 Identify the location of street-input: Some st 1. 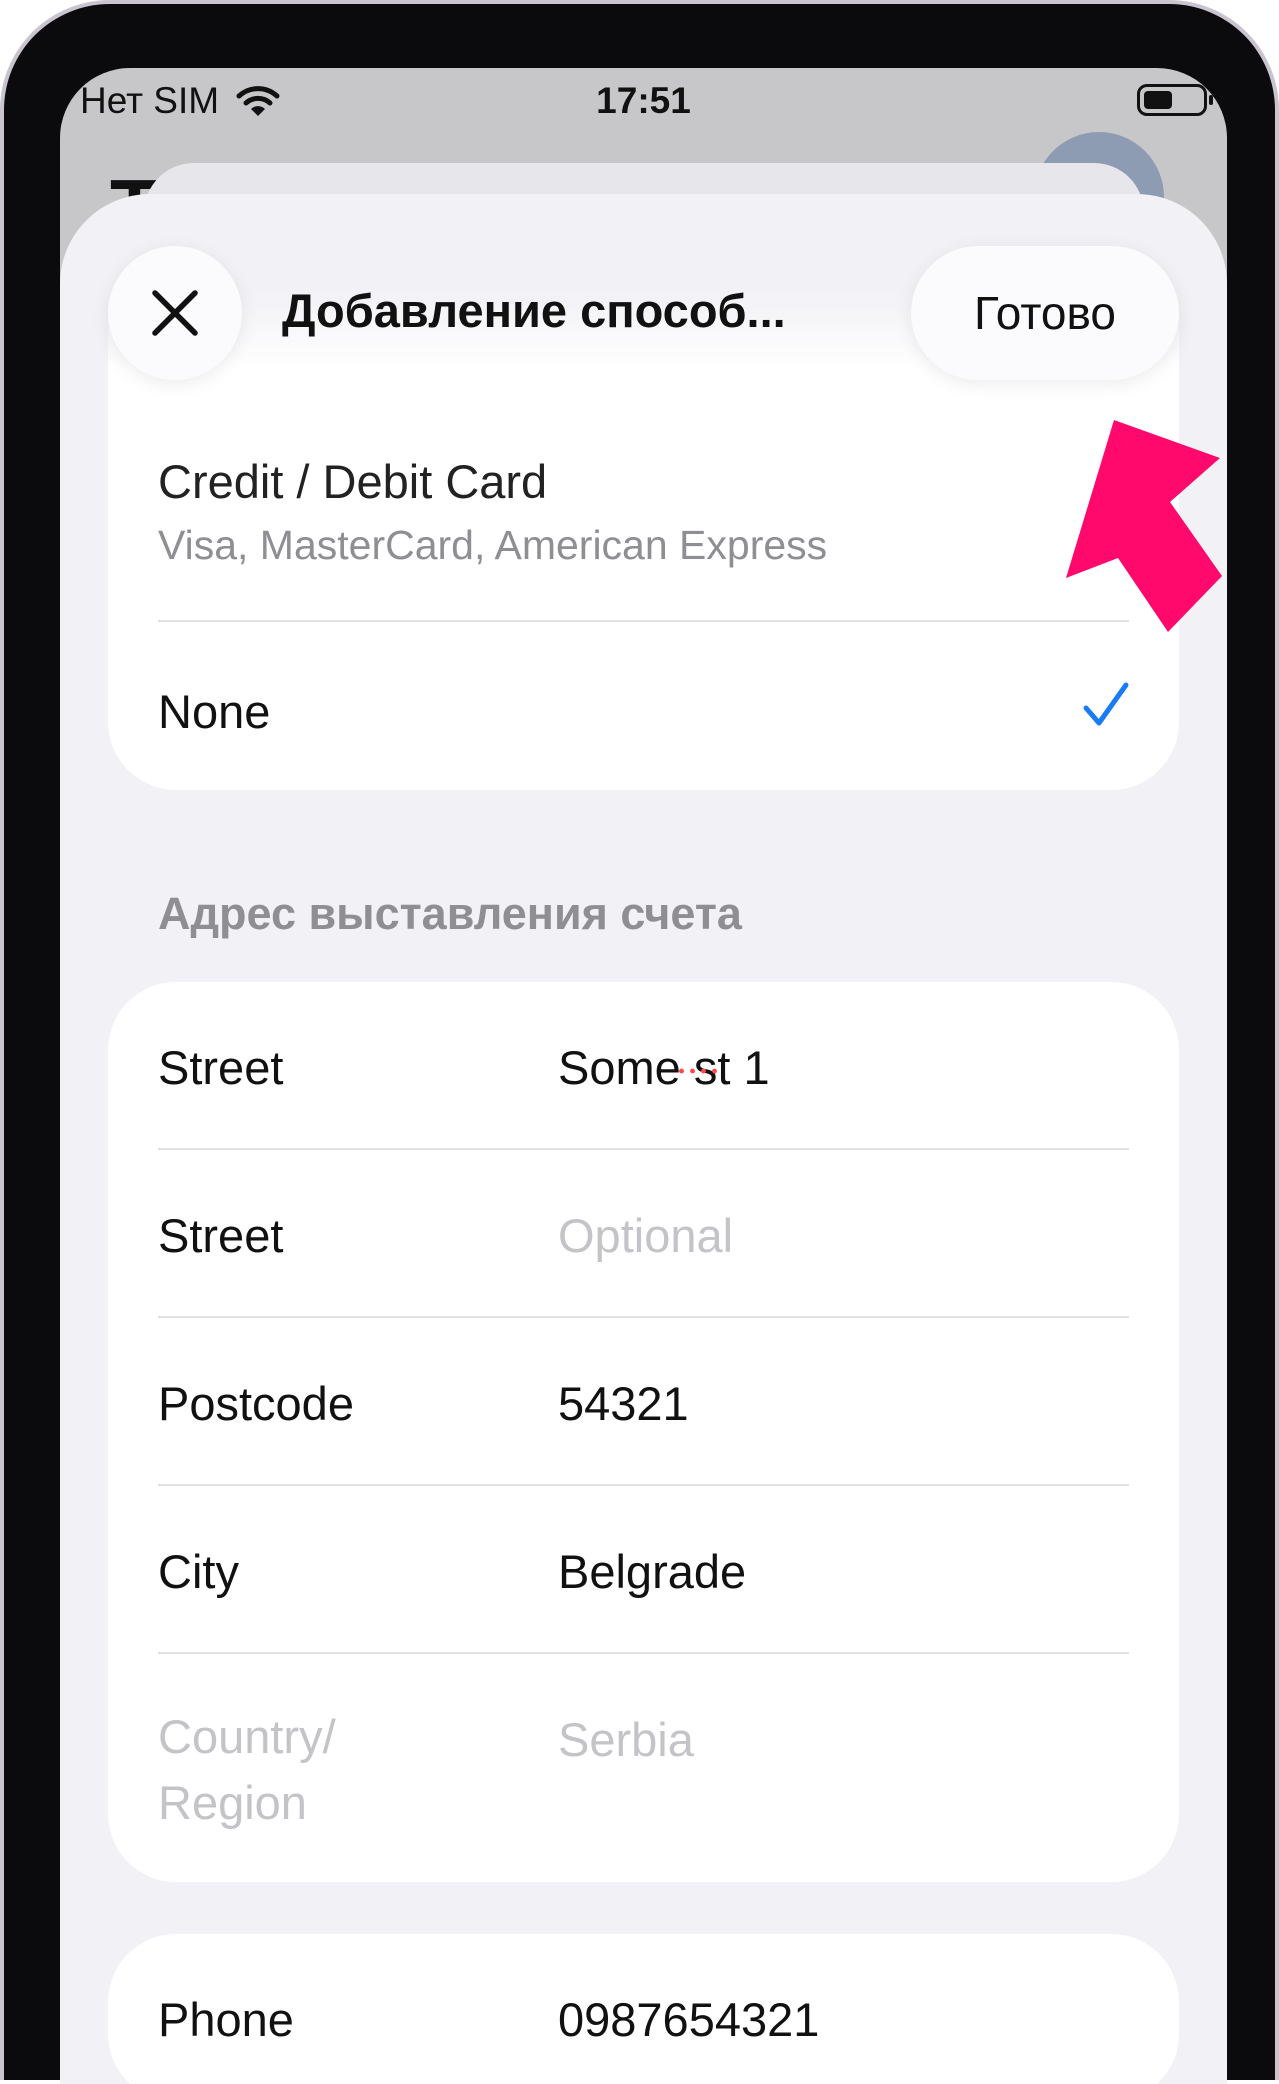
(664, 1067).